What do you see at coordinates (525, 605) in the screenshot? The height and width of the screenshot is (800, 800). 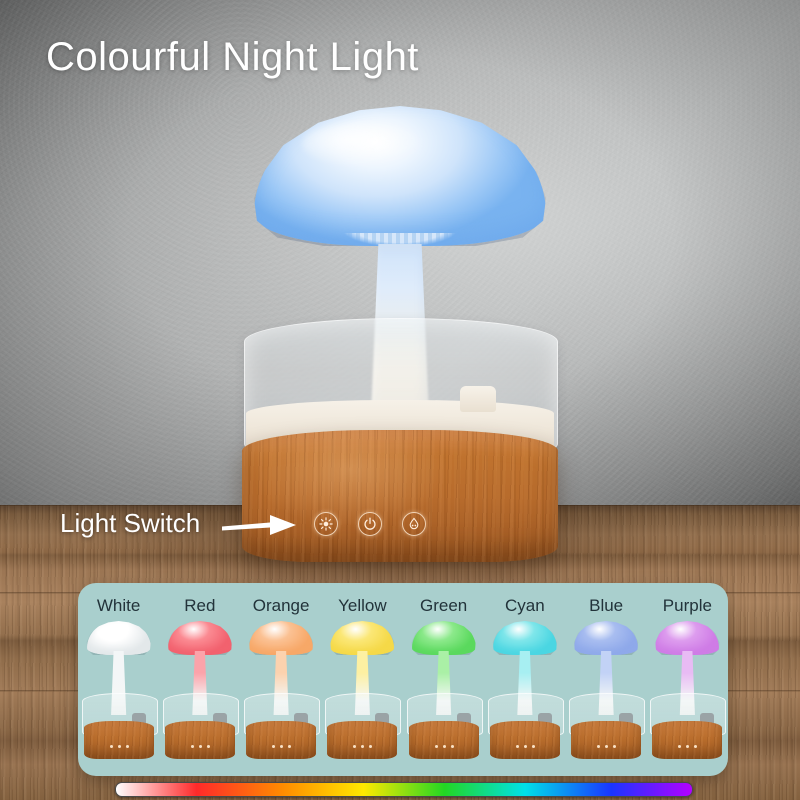 I see `colour-swatch-label: Cyan` at bounding box center [525, 605].